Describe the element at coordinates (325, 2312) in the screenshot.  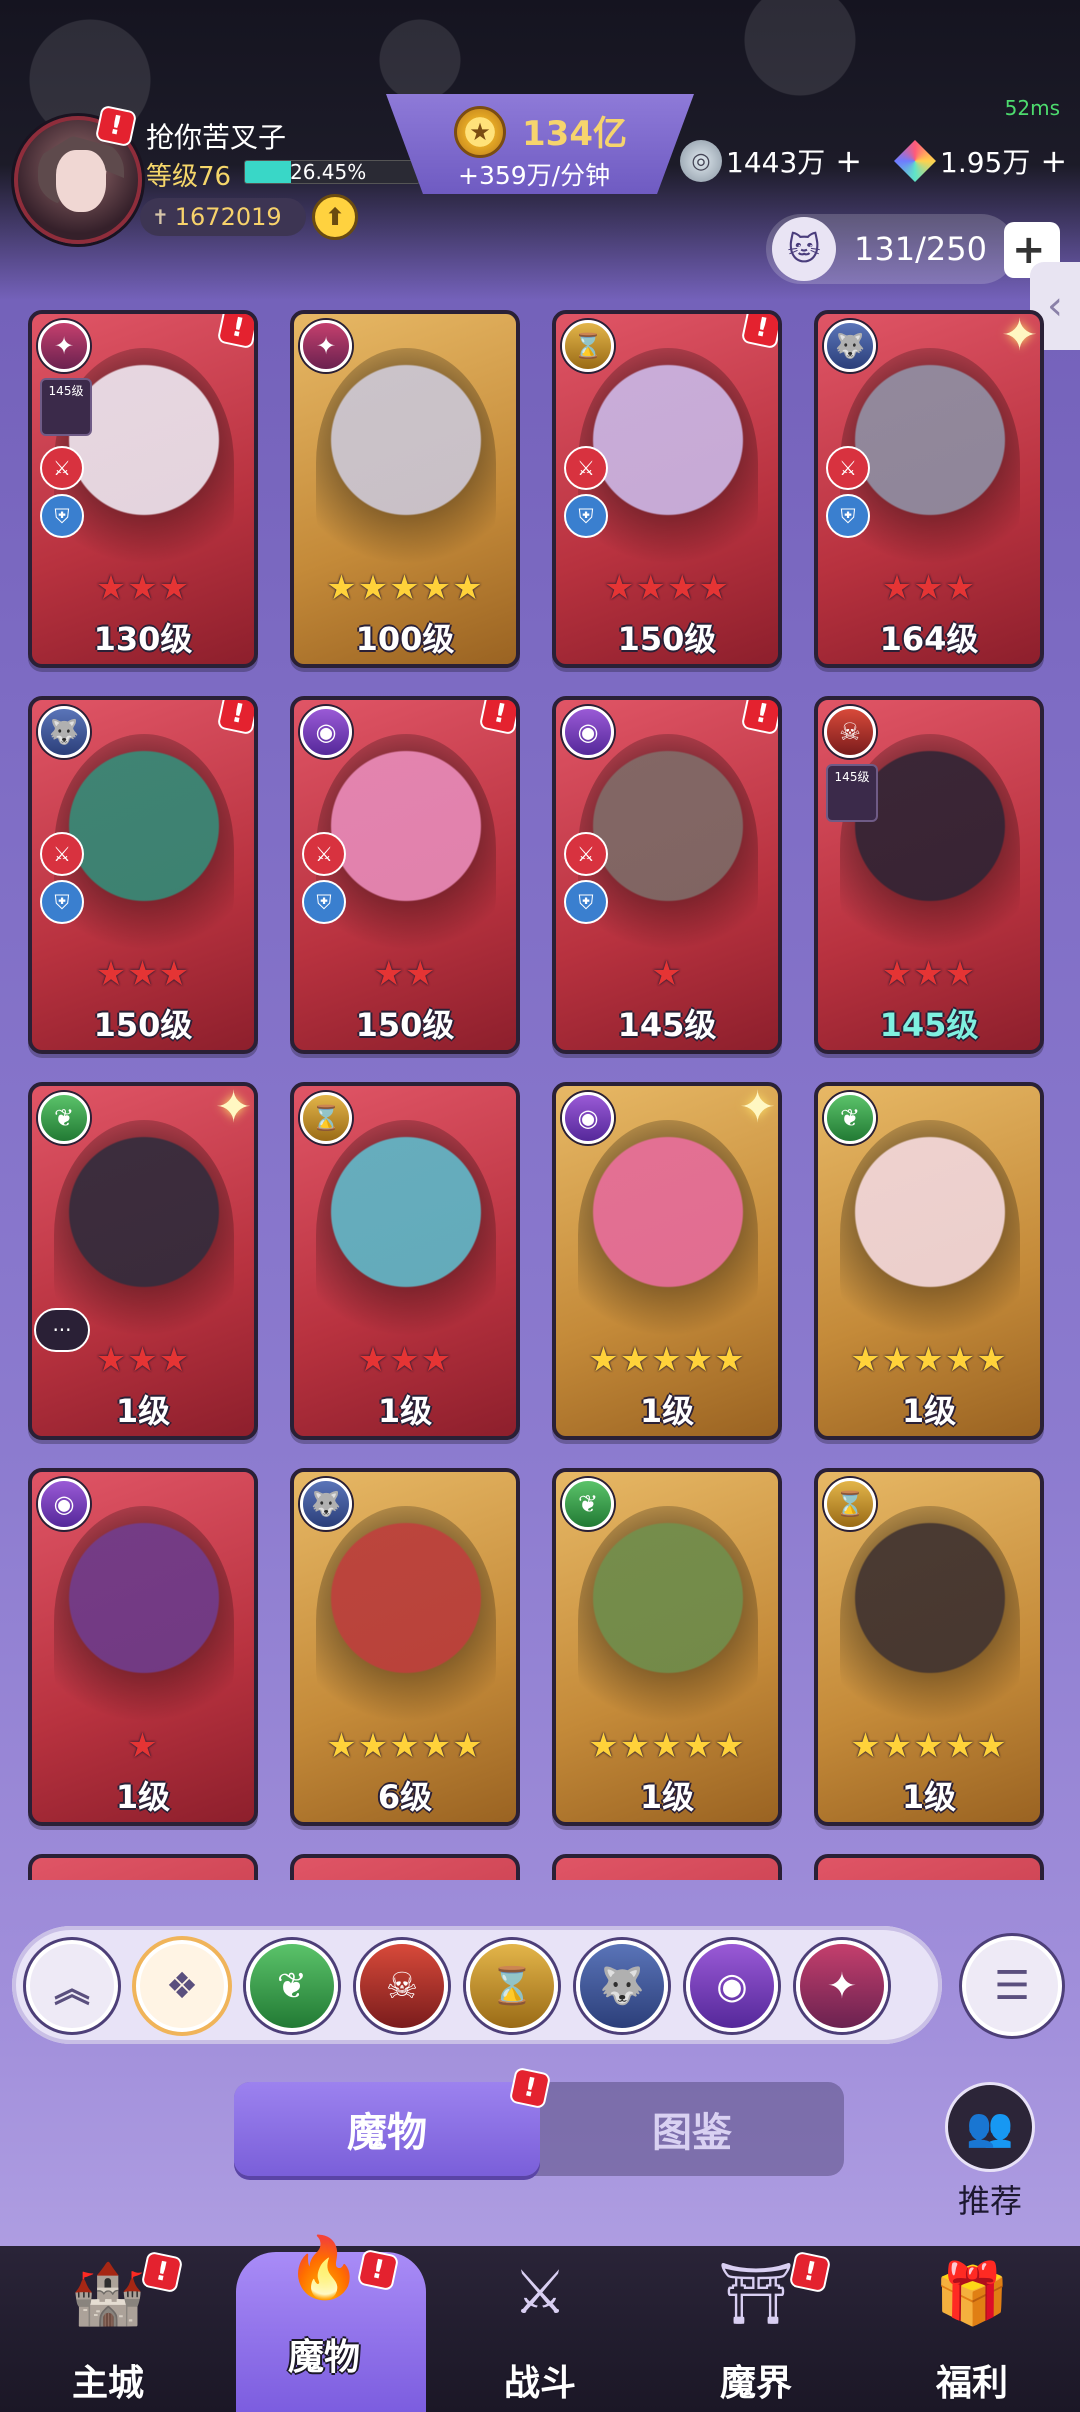
I see `nav-item-1: 🔥 魔物!` at that location.